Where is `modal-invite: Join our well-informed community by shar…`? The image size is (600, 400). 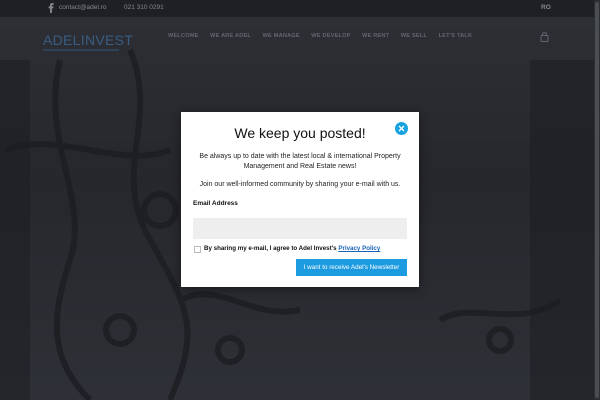
modal-invite: Join our well-informed community by shar… is located at coordinates (300, 184).